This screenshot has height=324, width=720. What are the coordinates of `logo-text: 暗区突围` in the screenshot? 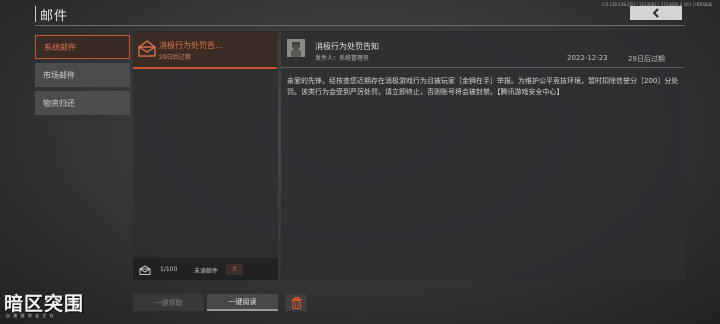 It's located at (44, 304).